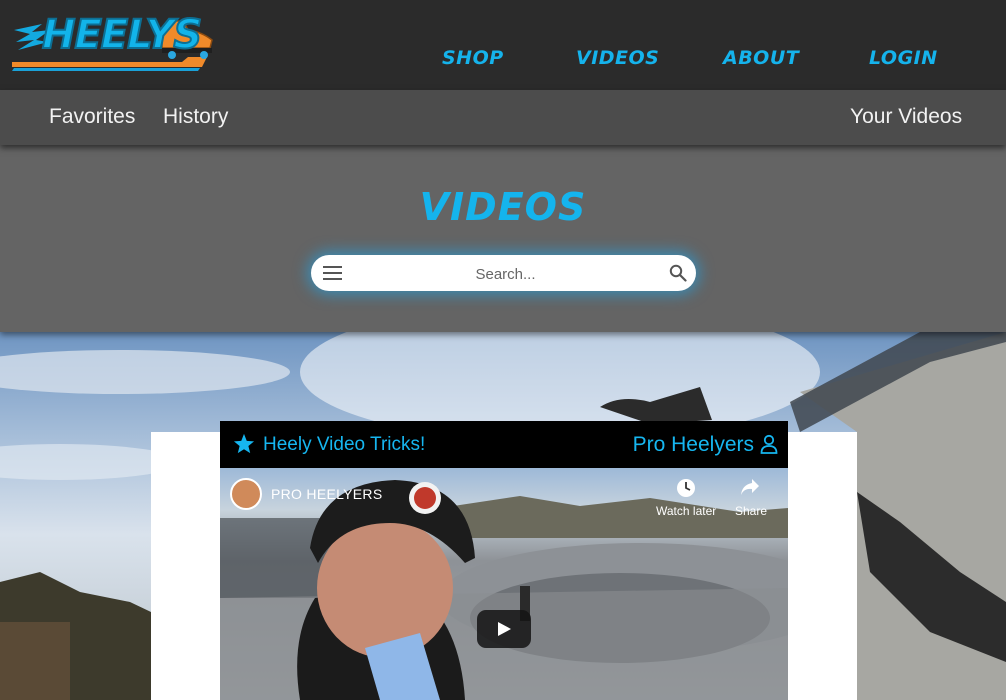 This screenshot has height=700, width=1006. What do you see at coordinates (195, 117) in the screenshot?
I see `history-link: History` at bounding box center [195, 117].